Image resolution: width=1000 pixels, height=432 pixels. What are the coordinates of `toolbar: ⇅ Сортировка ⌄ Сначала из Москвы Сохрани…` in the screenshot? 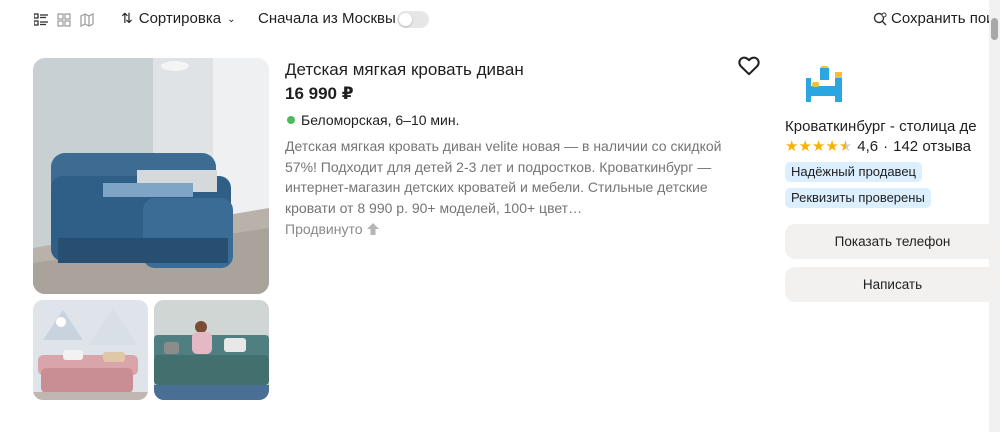 It's located at (500, 20).